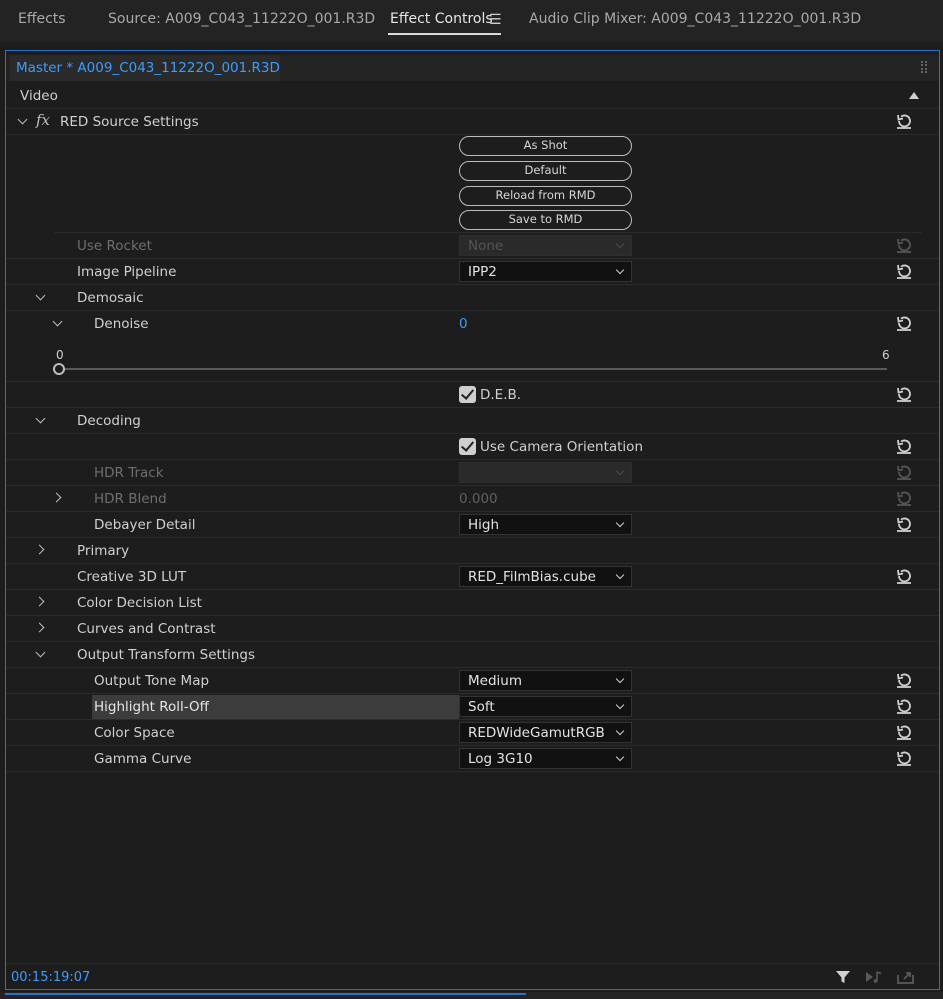  Describe the element at coordinates (472, 68) in the screenshot. I see `clip-header-row: Master * A009_C043_11222O_001.R3D` at that location.